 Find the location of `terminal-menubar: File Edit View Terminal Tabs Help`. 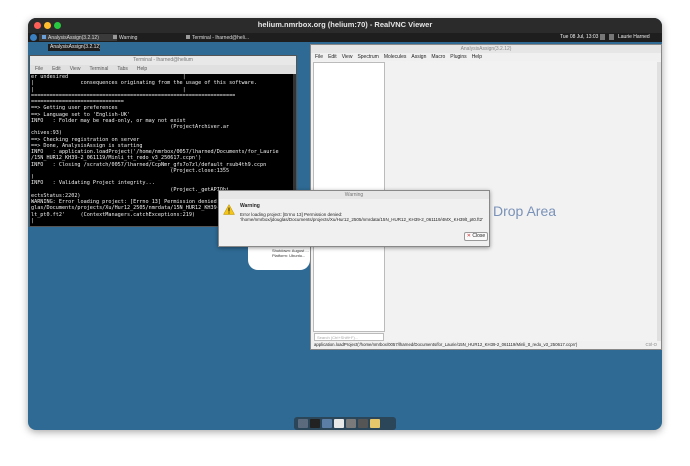

terminal-menubar: File Edit View Terminal Tabs Help is located at coordinates (163, 69).